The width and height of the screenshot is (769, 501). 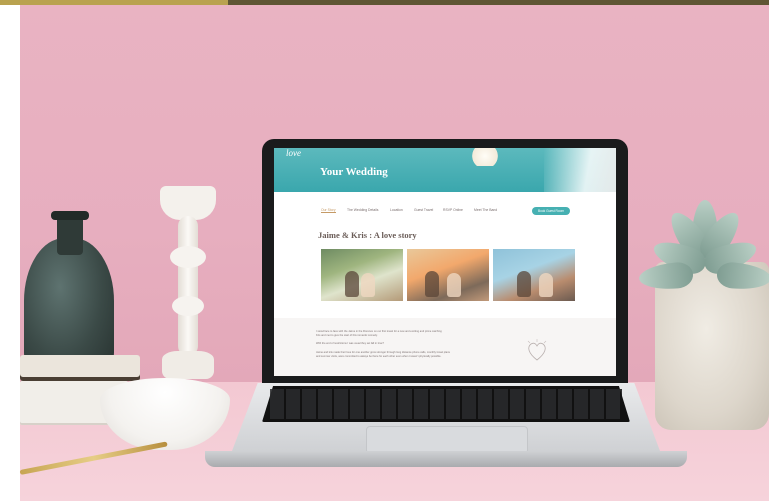 What do you see at coordinates (534, 275) in the screenshot?
I see `couple-photo-beach` at bounding box center [534, 275].